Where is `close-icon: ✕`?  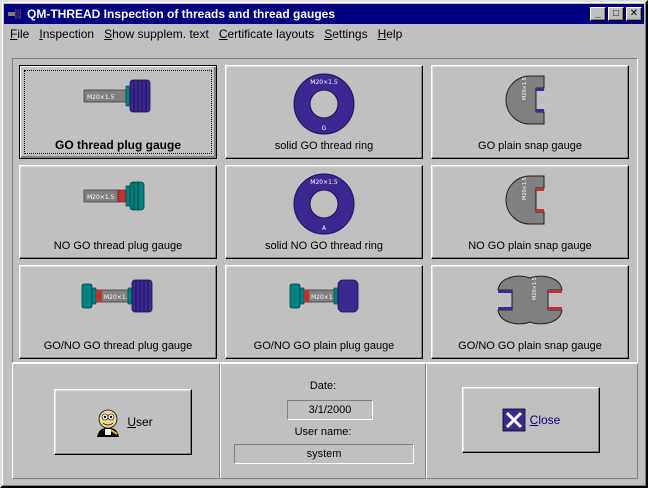 close-icon: ✕ is located at coordinates (634, 13).